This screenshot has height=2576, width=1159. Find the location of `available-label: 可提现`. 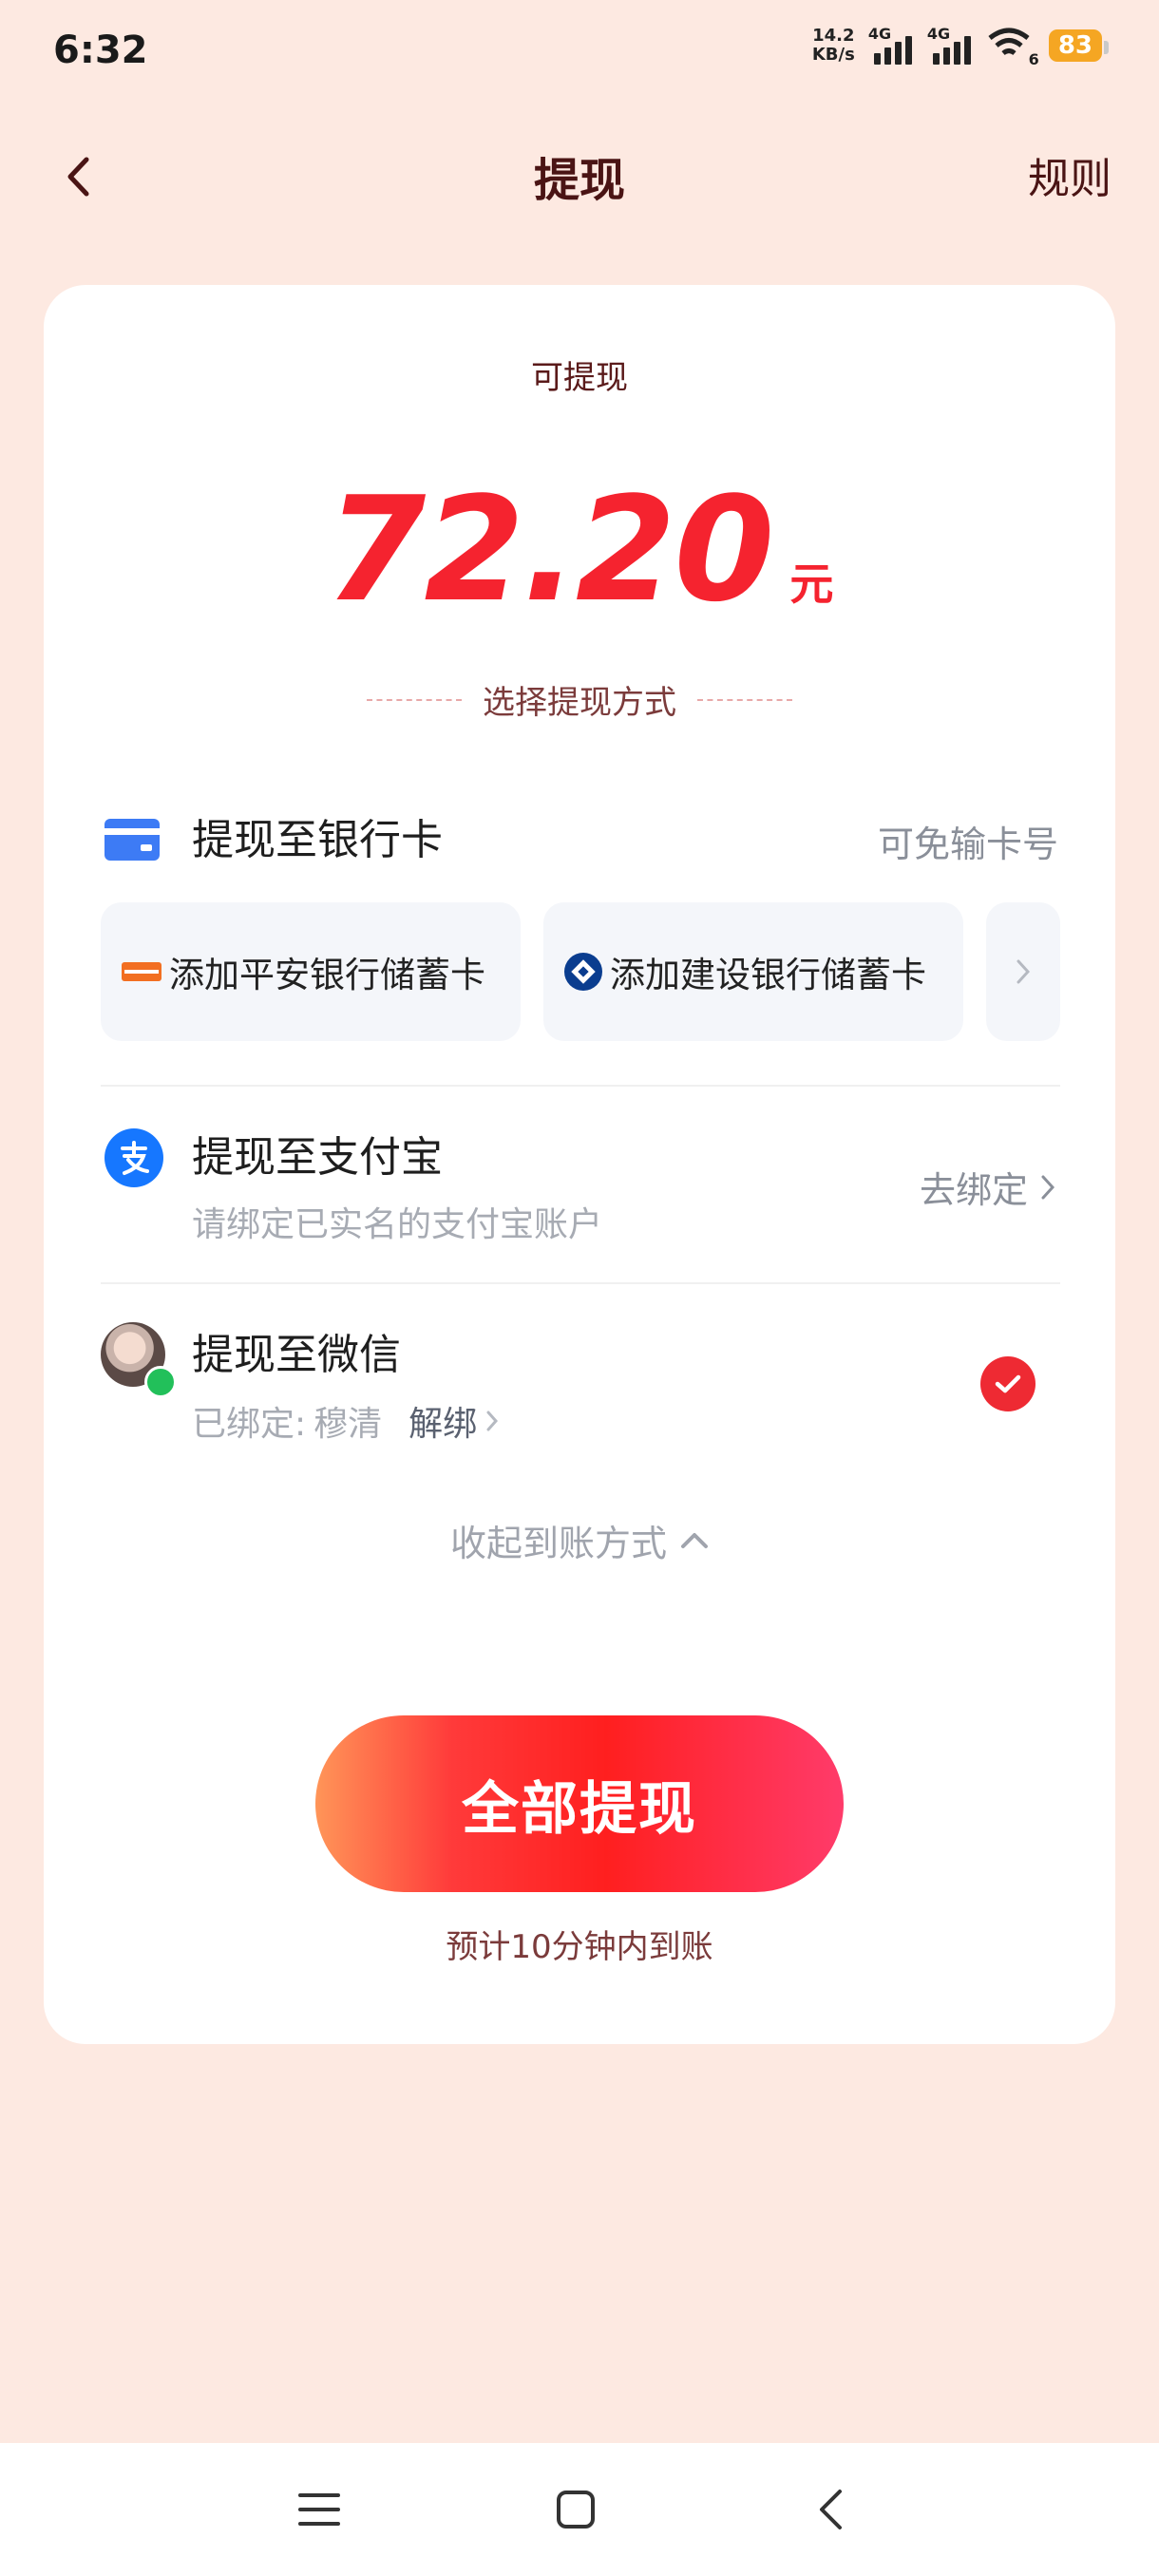

available-label: 可提现 is located at coordinates (579, 378).